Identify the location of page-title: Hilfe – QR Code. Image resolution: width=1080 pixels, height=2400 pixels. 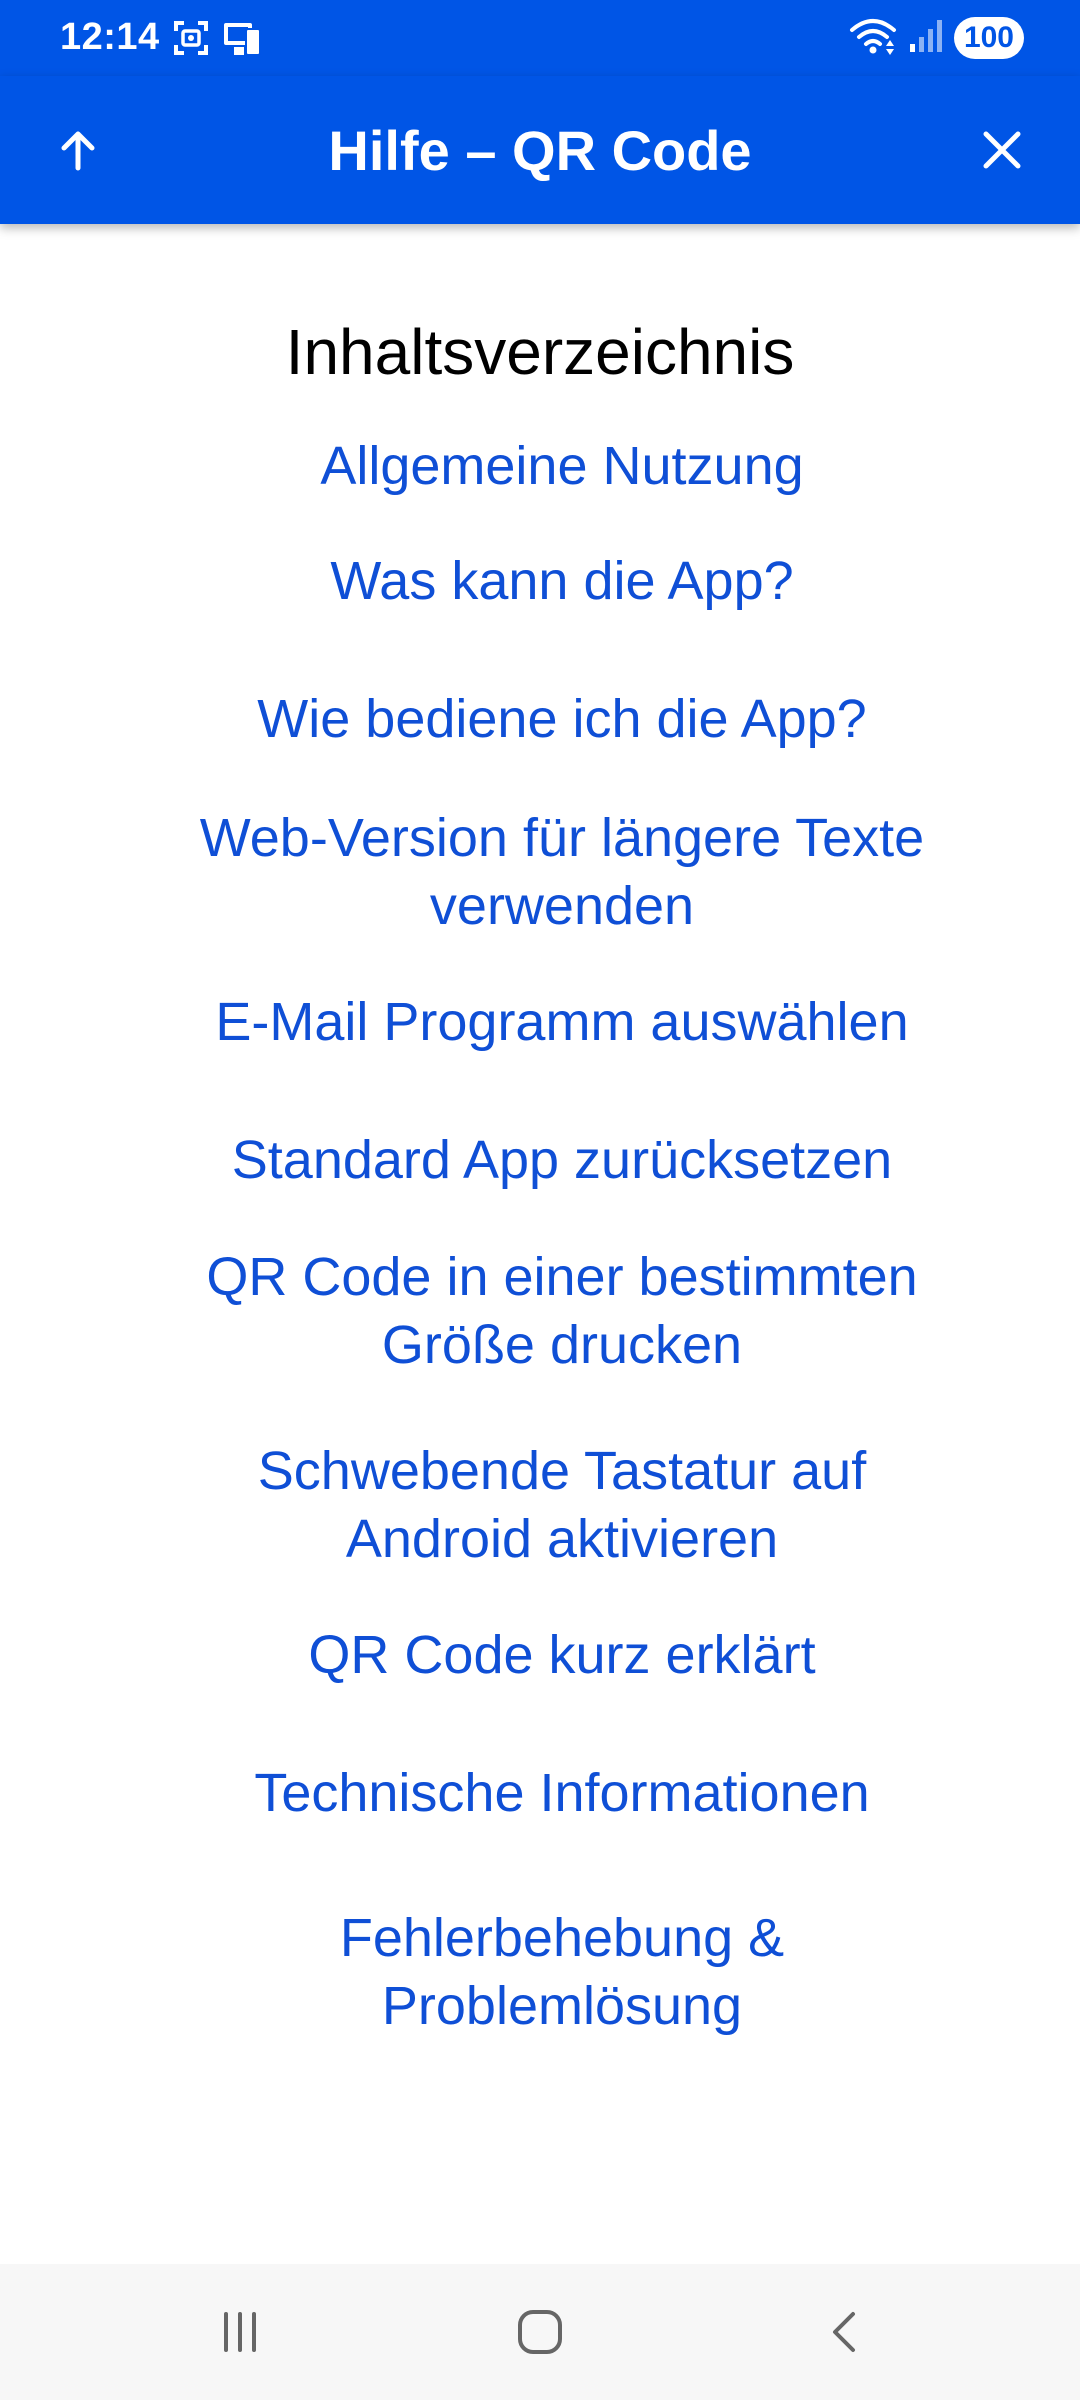
(540, 150).